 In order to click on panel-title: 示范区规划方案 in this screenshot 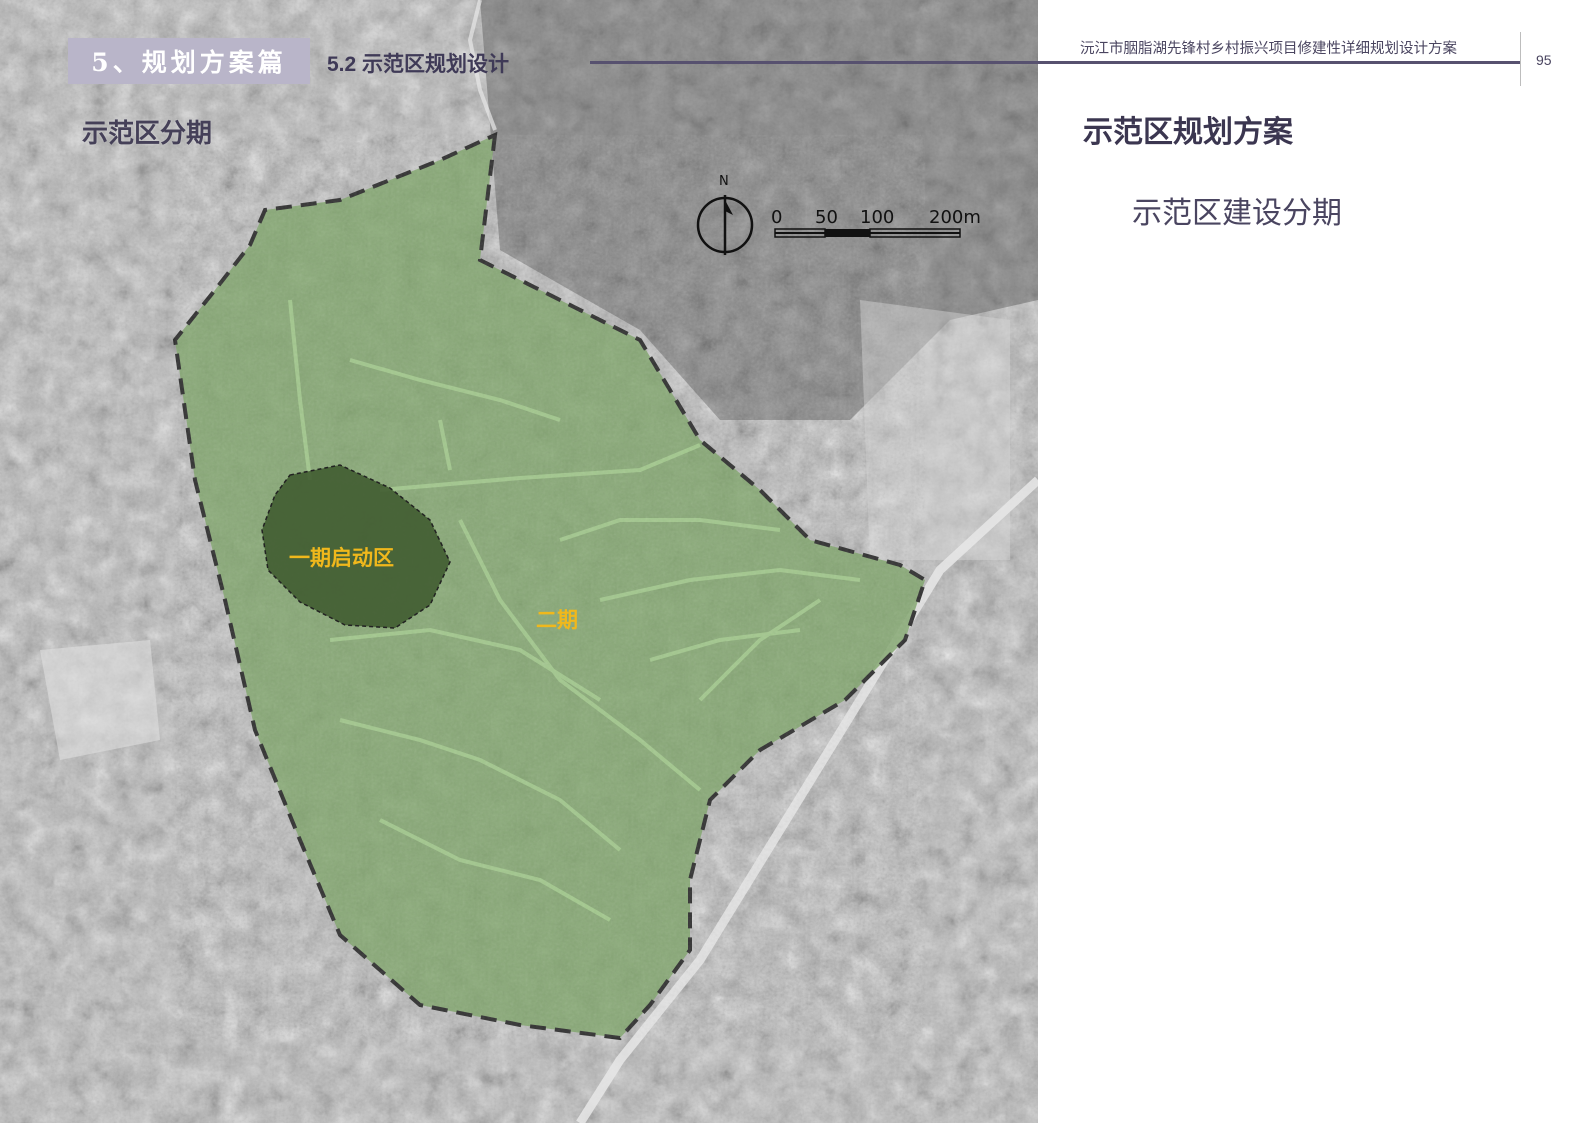, I will do `click(1188, 132)`.